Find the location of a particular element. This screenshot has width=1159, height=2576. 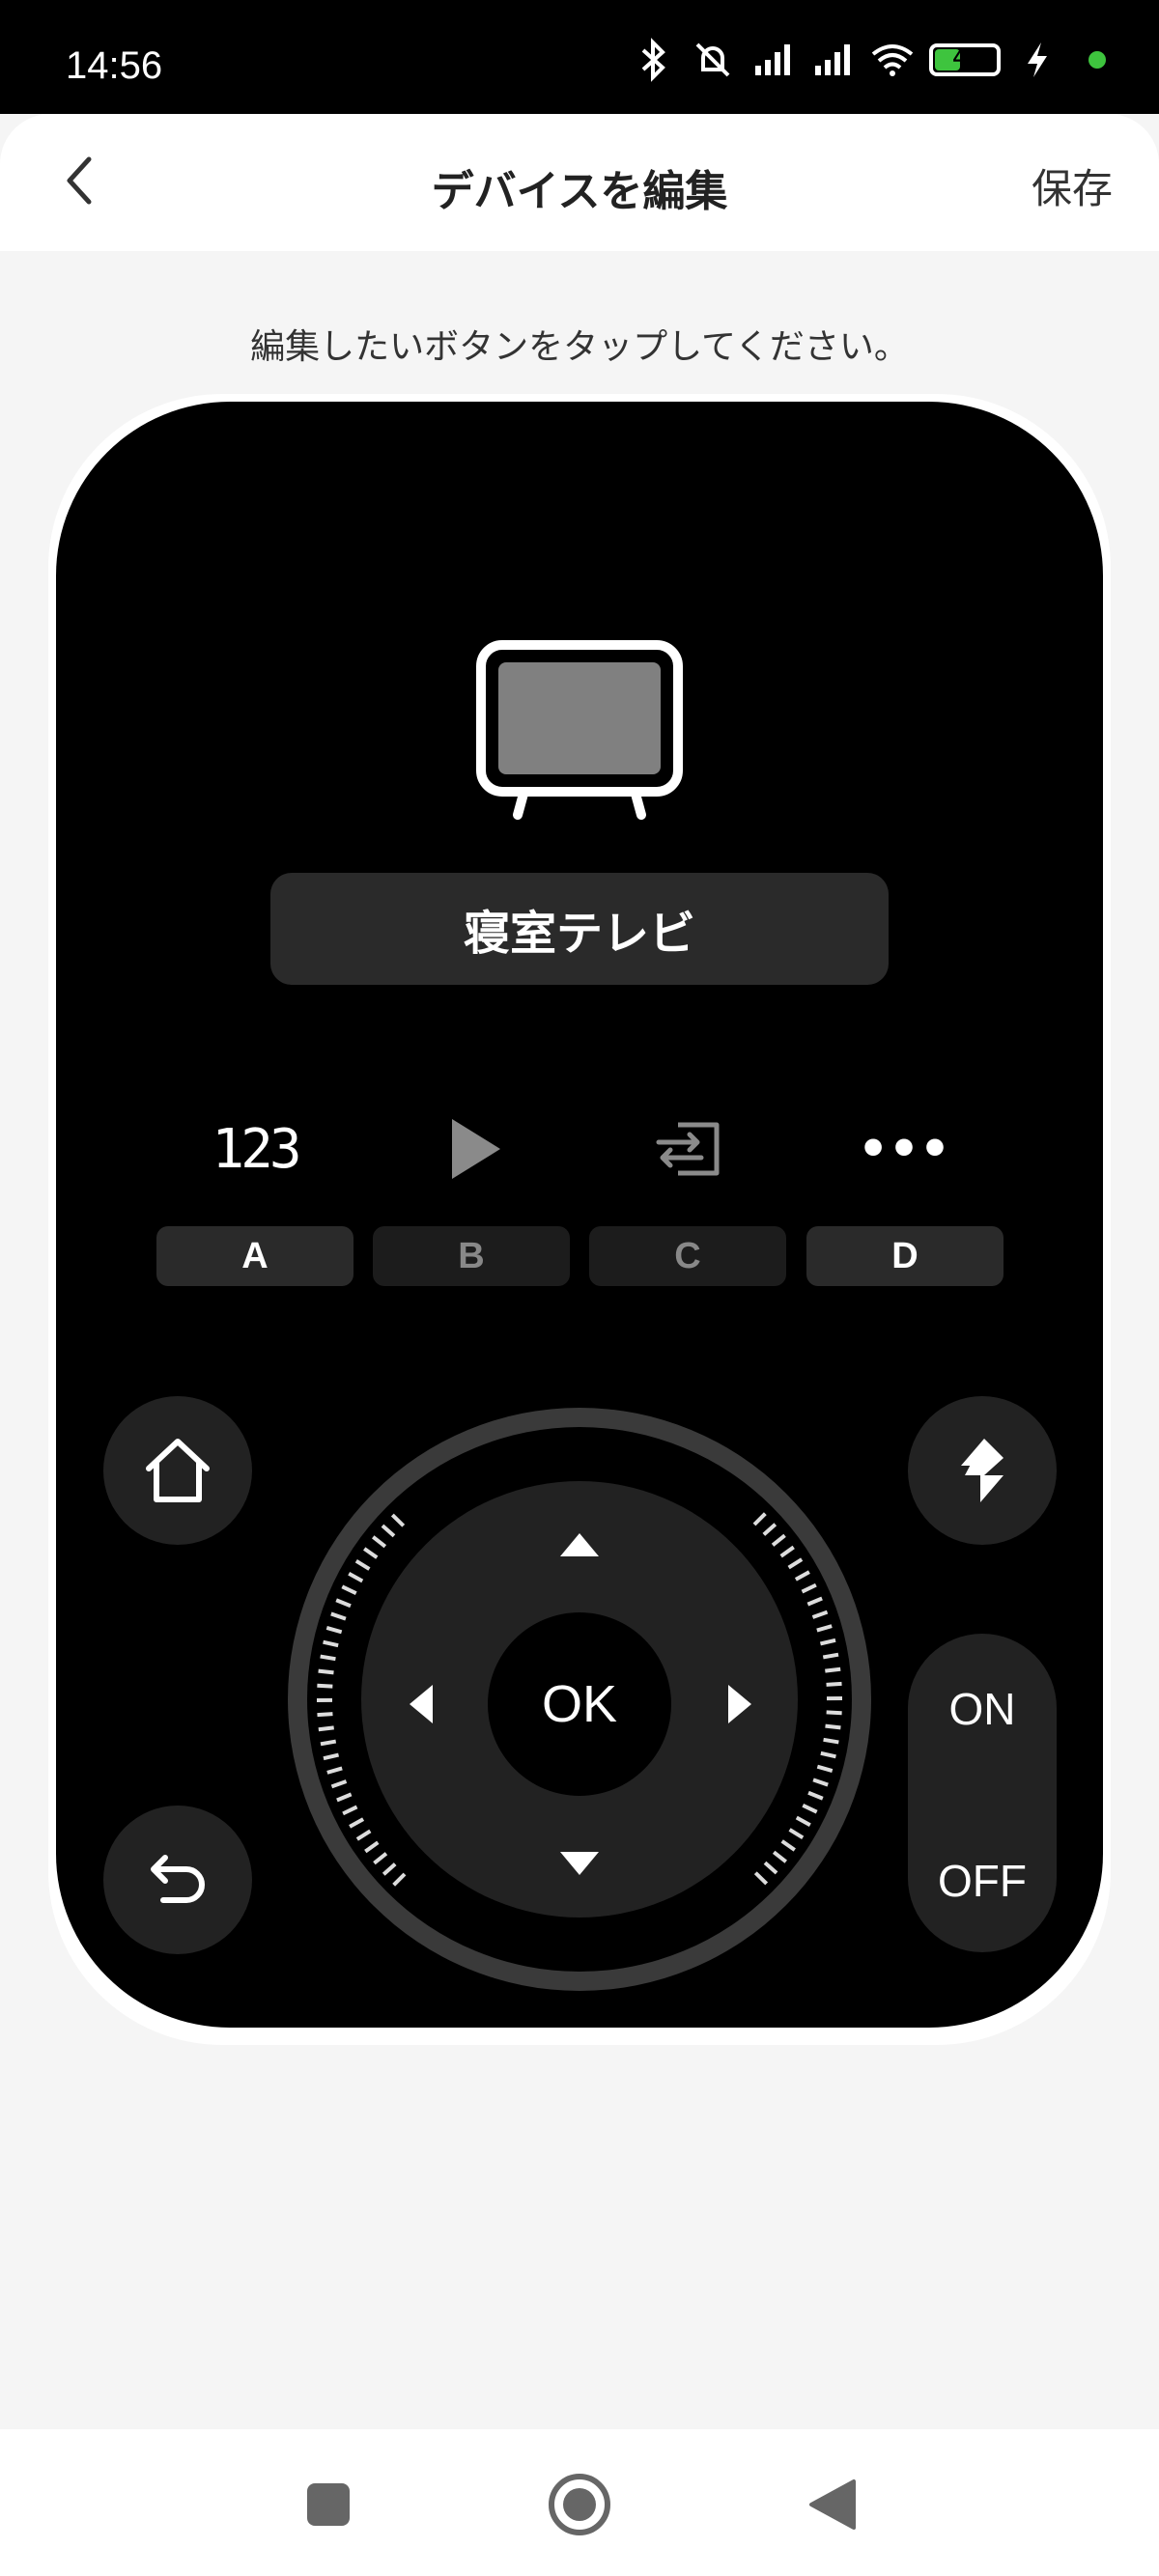

right-button is located at coordinates (740, 1705).